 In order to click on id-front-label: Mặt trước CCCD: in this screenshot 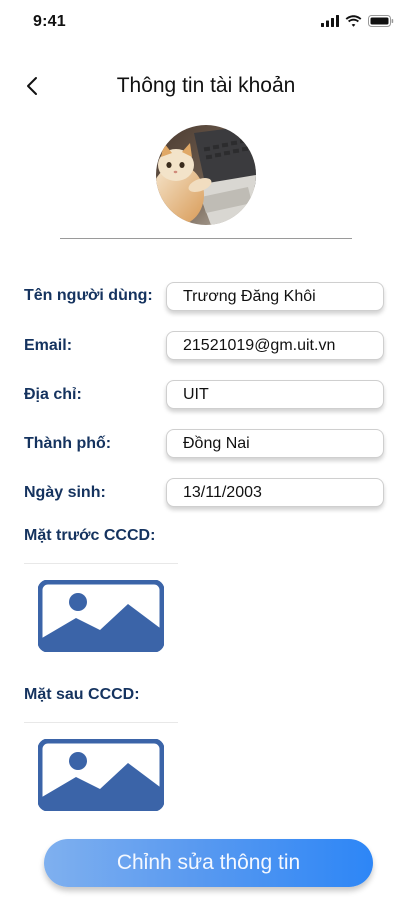, I will do `click(90, 535)`.